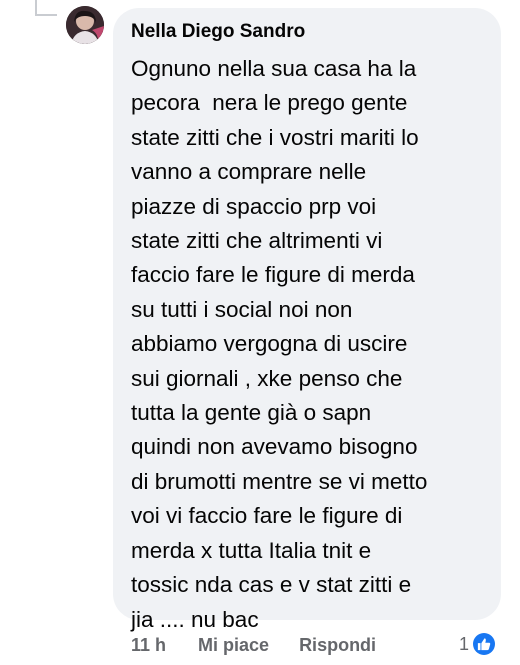 This screenshot has width=520, height=665. What do you see at coordinates (254, 206) in the screenshot?
I see `comment-body-line: piazze di spaccio prp voi` at bounding box center [254, 206].